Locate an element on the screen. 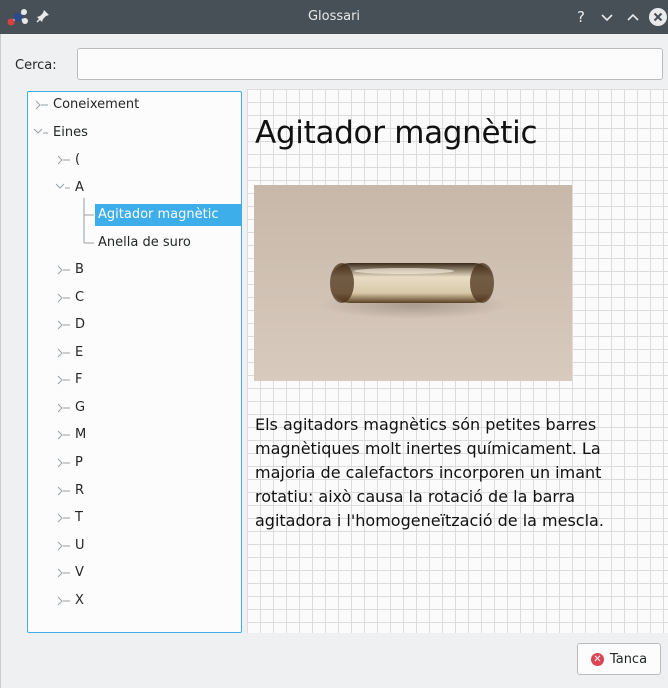 The width and height of the screenshot is (668, 688). window-border is located at coordinates (0, 361).